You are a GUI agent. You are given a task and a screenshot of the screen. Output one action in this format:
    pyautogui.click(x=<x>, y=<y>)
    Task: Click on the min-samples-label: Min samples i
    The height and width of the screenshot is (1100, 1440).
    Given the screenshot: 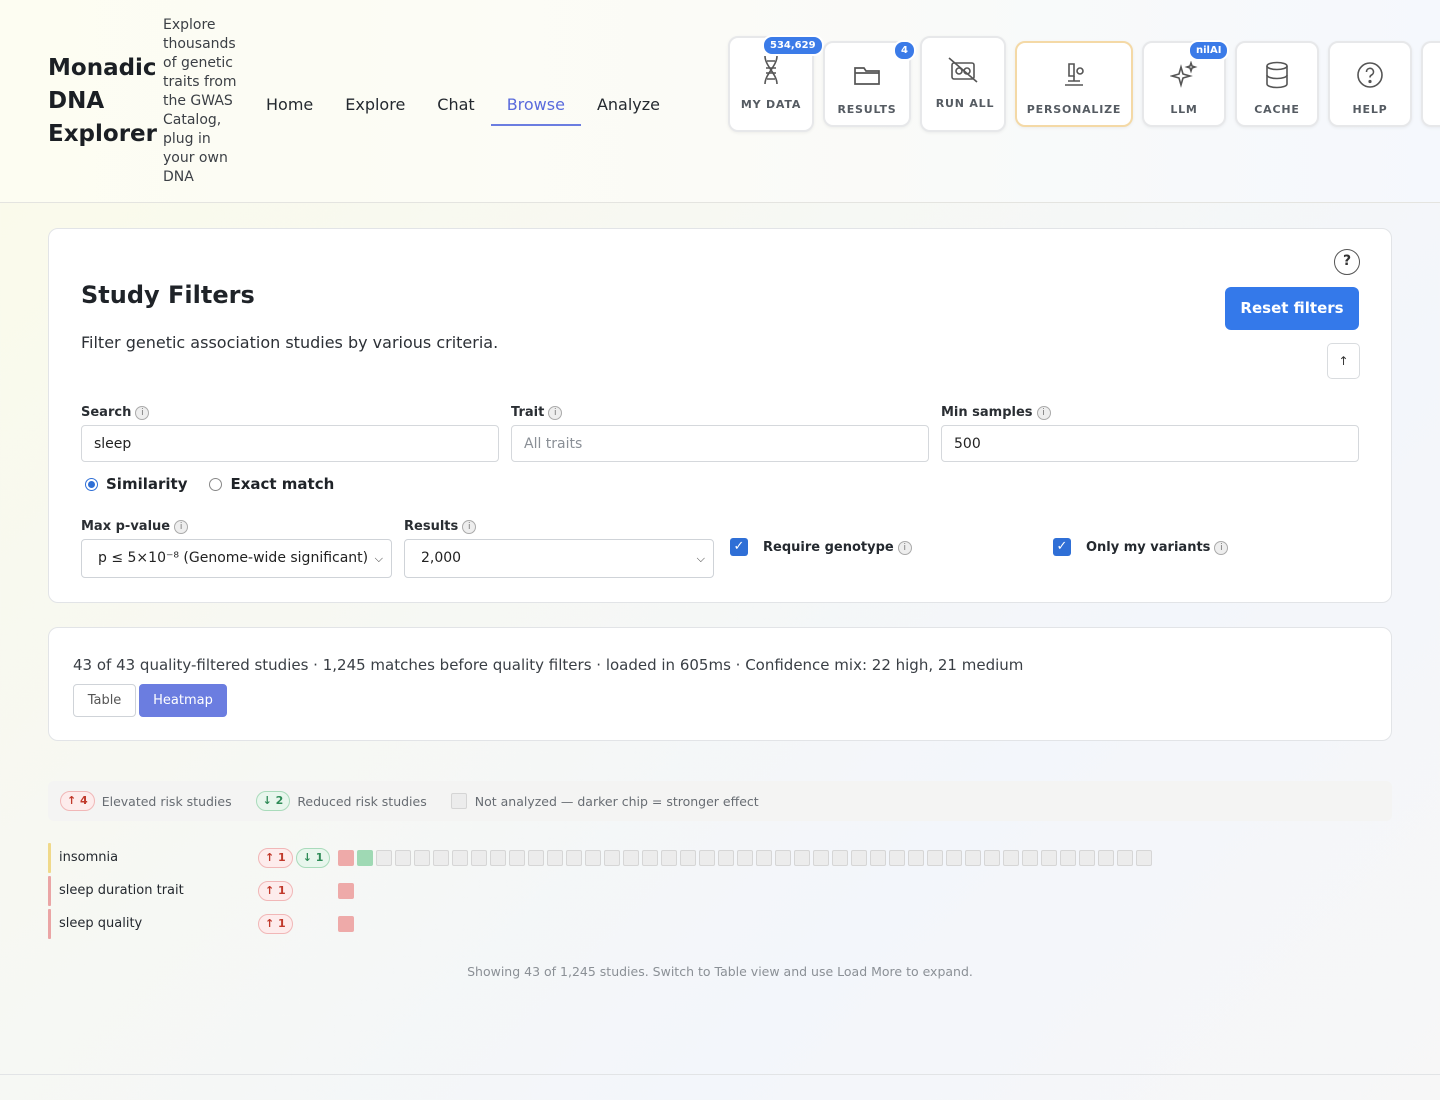 What is the action you would take?
    pyautogui.click(x=996, y=412)
    